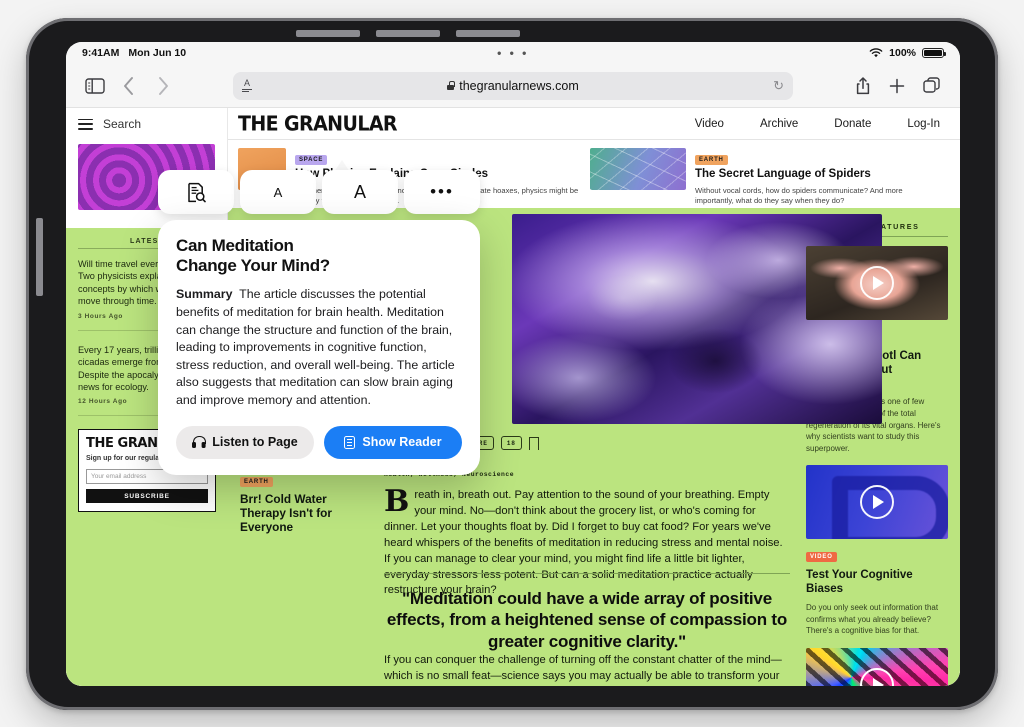 The width and height of the screenshot is (1024, 727). What do you see at coordinates (402, 442) in the screenshot?
I see `show-reader-label: Show Reader` at bounding box center [402, 442].